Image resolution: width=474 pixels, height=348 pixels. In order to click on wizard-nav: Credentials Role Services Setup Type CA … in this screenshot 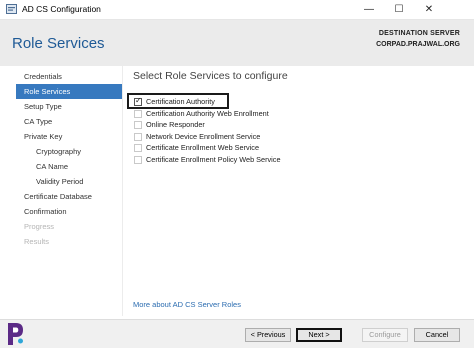, I will do `click(69, 159)`.